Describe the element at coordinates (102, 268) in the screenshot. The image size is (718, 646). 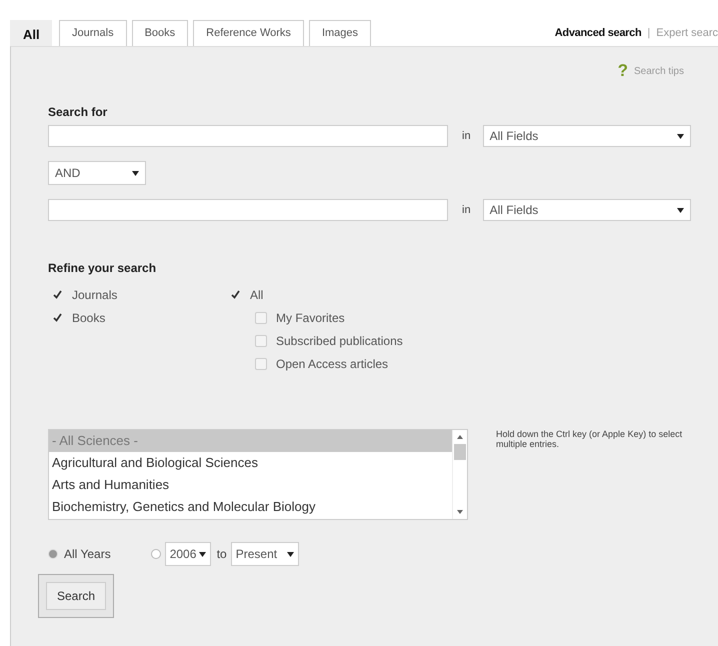
I see `section-label: Refine your search` at that location.